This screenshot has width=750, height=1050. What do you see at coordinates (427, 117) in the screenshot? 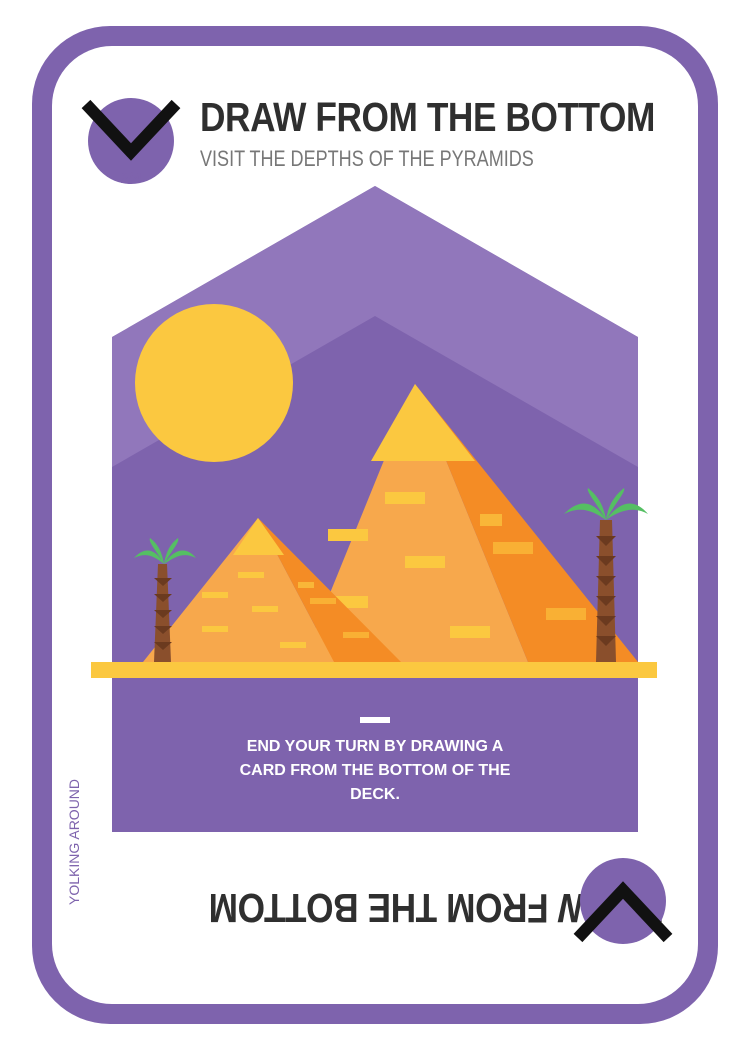
I see `card-title: DRAW FROM THE BOTTOM` at bounding box center [427, 117].